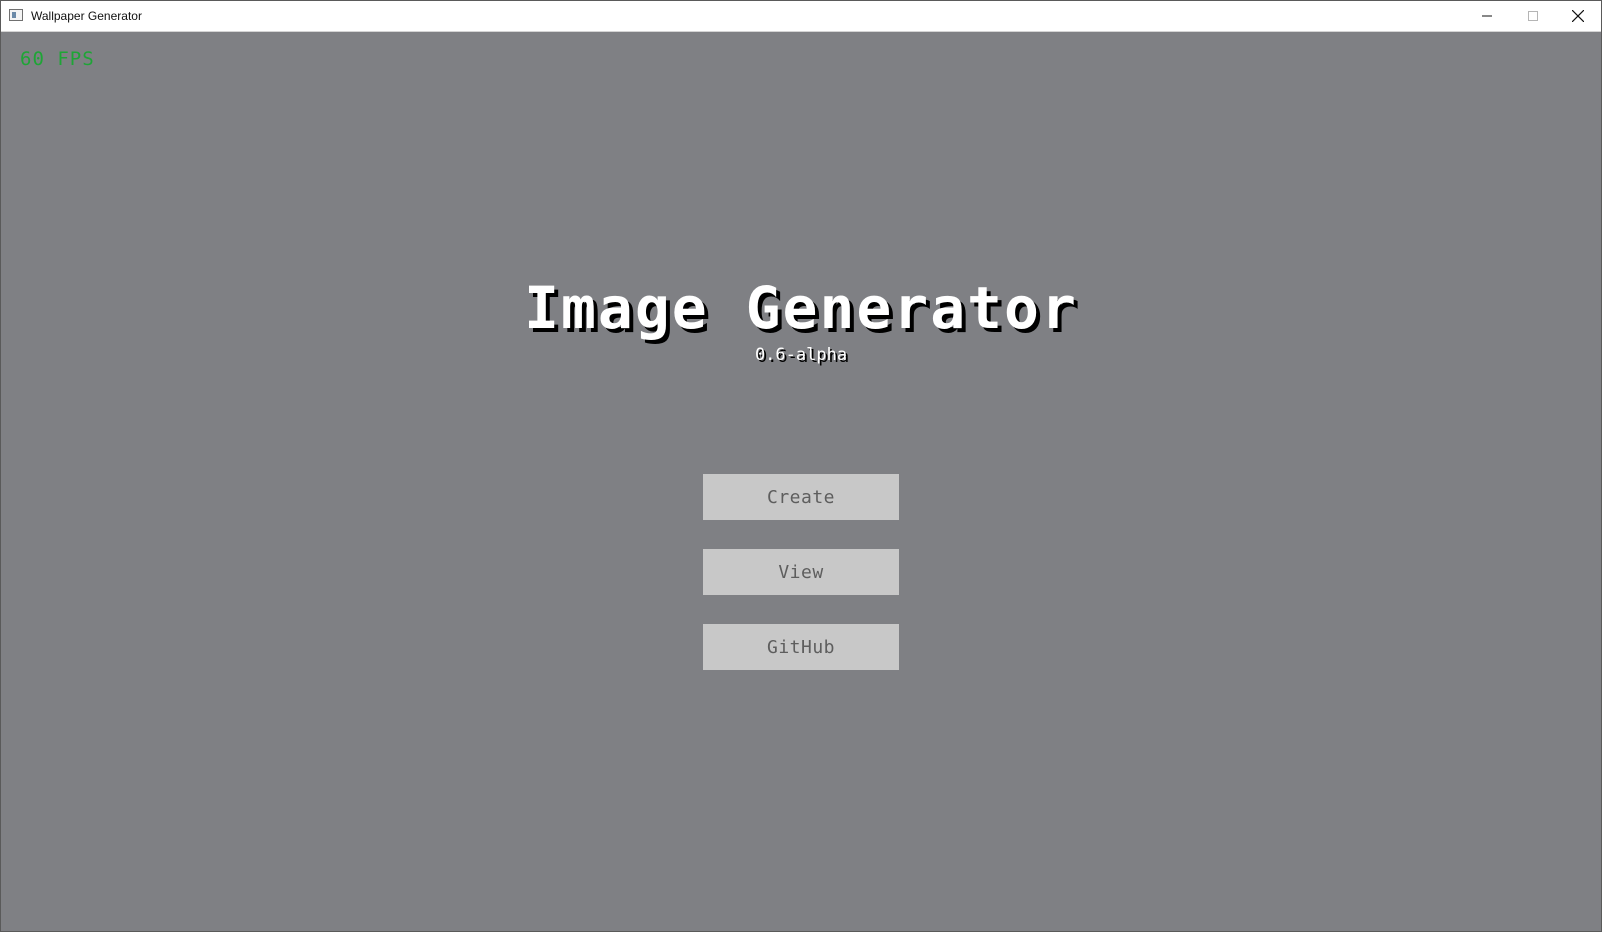  What do you see at coordinates (801, 355) in the screenshot?
I see `version-label: 0.6-alpha` at bounding box center [801, 355].